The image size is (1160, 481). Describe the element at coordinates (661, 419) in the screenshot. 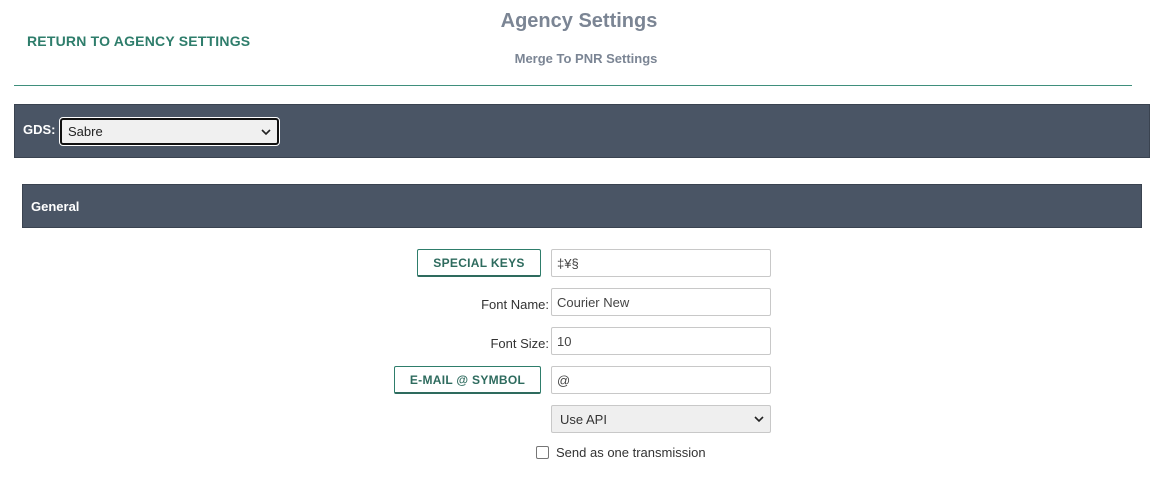

I see `transmission-method-select: Use API` at that location.